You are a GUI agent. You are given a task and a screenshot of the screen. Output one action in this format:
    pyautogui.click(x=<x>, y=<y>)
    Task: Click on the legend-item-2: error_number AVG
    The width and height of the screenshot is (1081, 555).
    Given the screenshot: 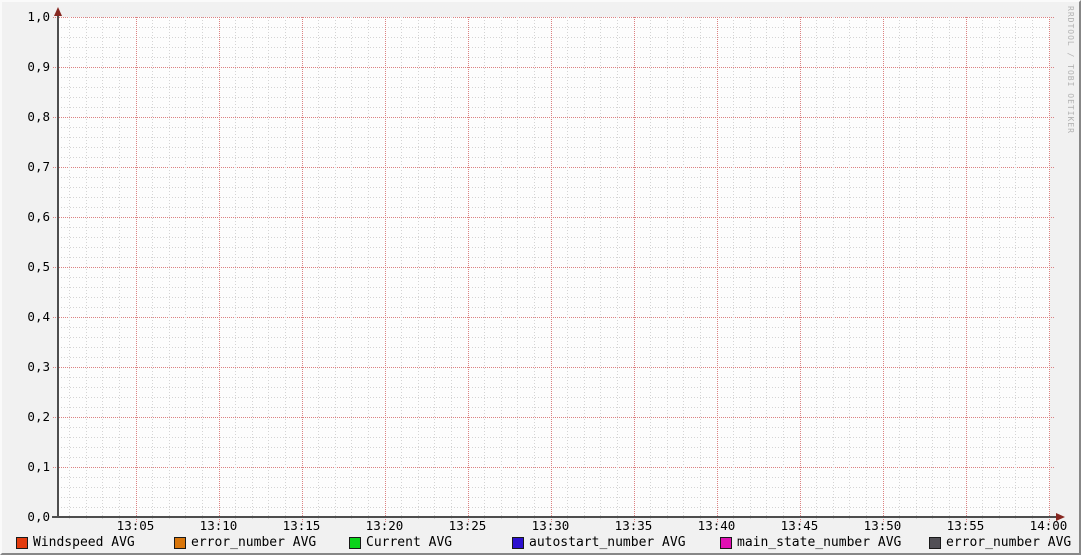 What is the action you would take?
    pyautogui.click(x=245, y=542)
    